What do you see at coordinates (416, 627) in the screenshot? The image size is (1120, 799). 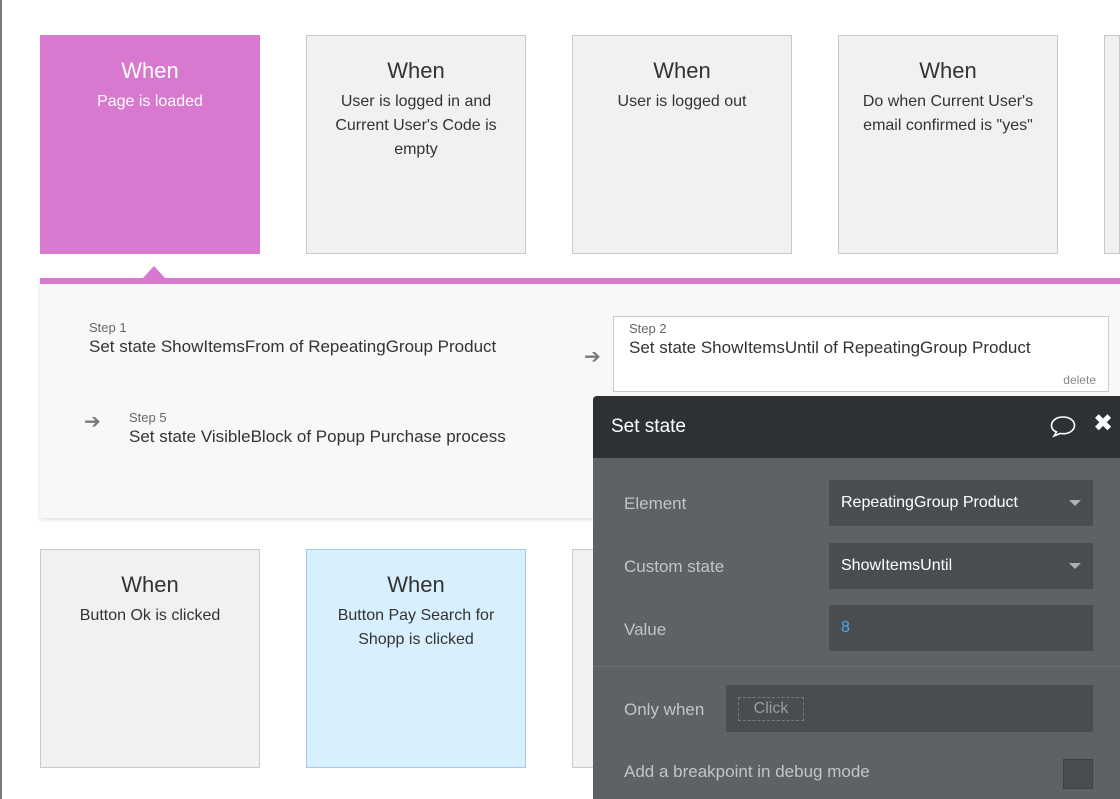 I see `event-condition: Button Pay Search for Shopp is clicked` at bounding box center [416, 627].